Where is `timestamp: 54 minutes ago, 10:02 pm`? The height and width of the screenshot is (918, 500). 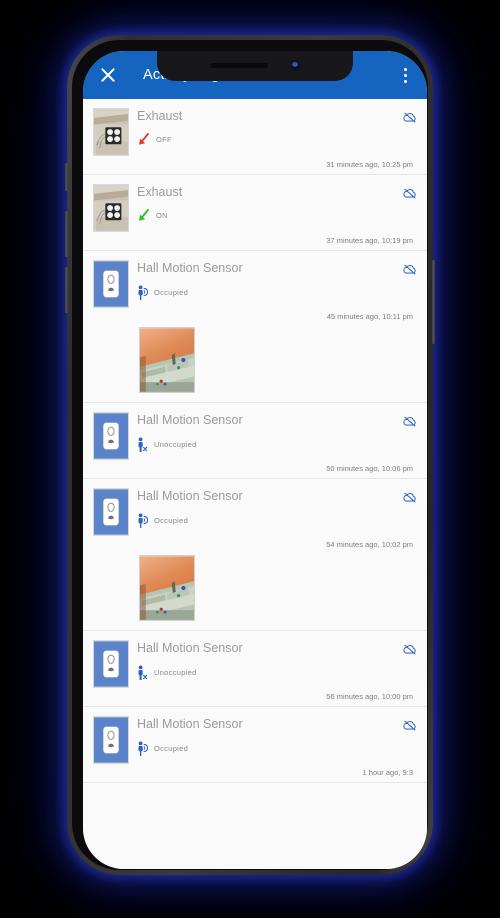 timestamp: 54 minutes ago, 10:02 pm is located at coordinates (369, 544).